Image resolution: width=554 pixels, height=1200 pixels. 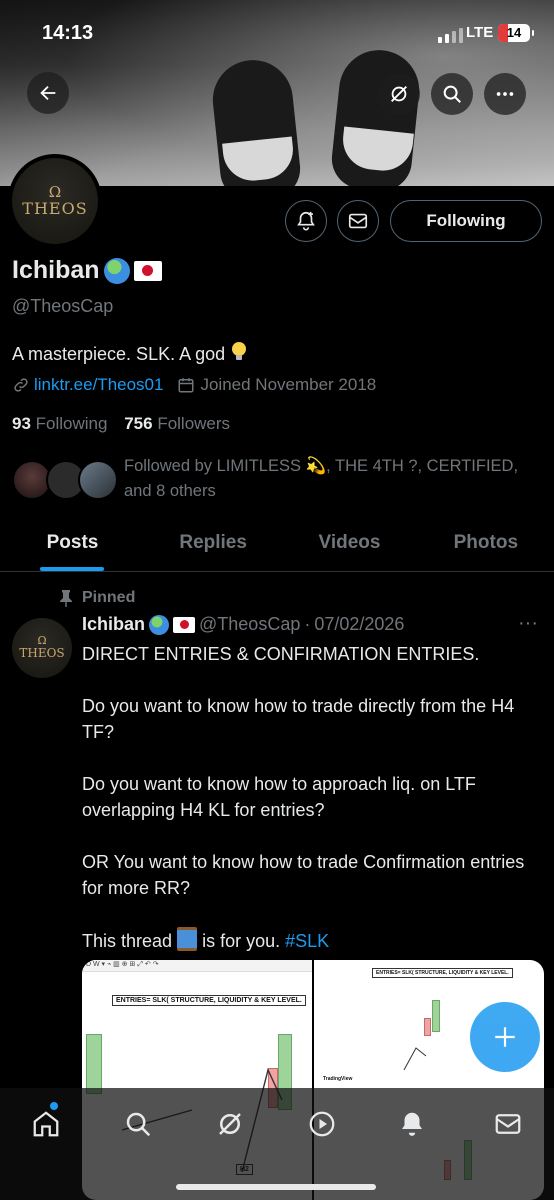 What do you see at coordinates (349, 546) in the screenshot?
I see `tab-videos: Videos` at bounding box center [349, 546].